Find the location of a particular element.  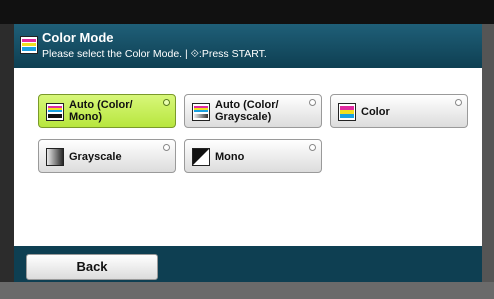

option-mono-button: Mono is located at coordinates (253, 156).